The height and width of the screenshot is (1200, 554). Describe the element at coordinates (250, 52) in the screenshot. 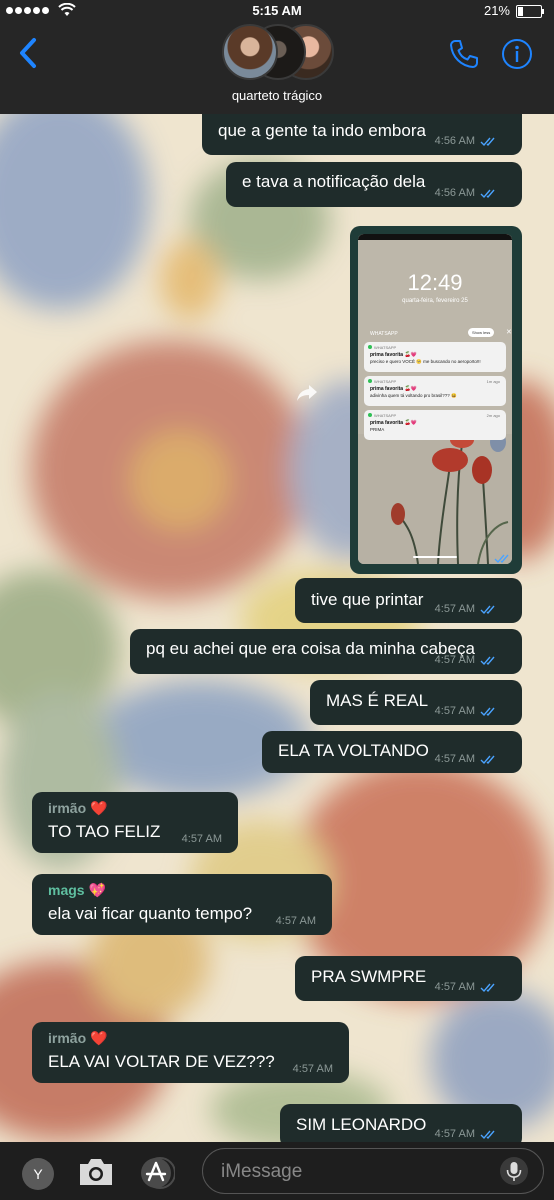

I see `avatar` at that location.